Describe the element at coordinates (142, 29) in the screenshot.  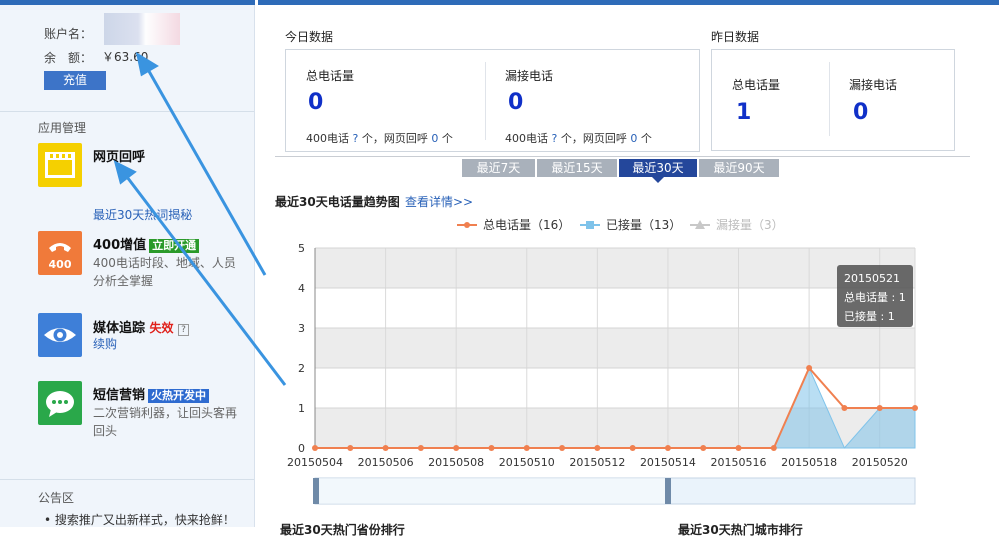
I see `account-name-redacted` at that location.